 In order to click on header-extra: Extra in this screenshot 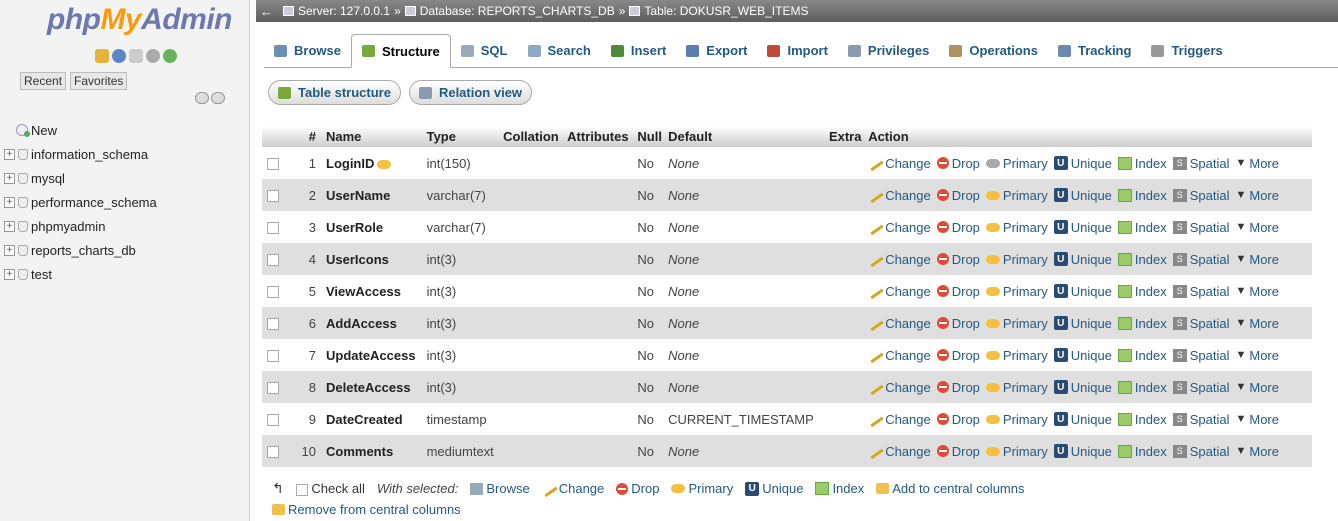, I will do `click(846, 136)`.